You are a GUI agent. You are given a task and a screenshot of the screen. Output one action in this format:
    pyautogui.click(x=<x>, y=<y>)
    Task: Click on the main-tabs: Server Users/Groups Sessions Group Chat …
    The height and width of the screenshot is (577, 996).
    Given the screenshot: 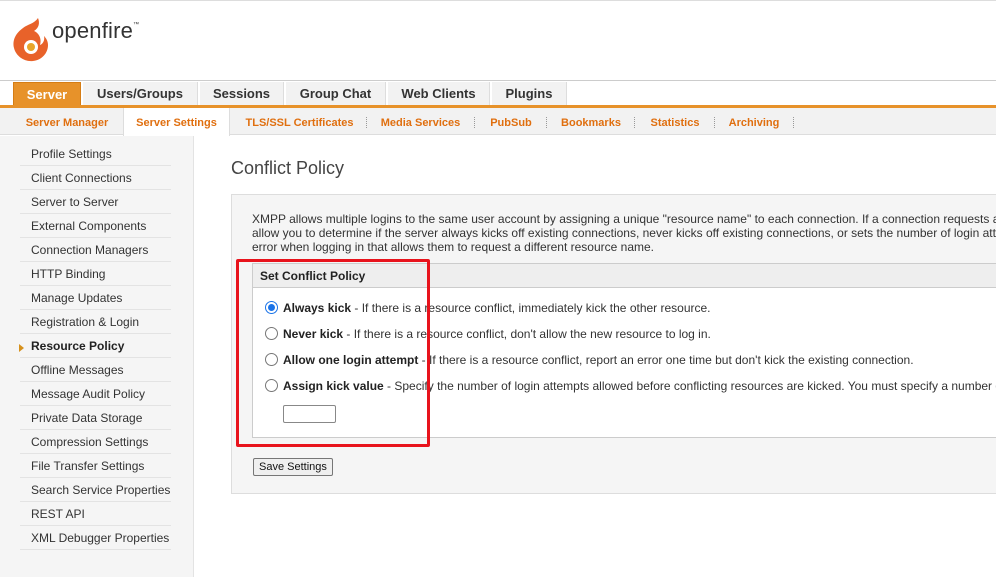 What is the action you would take?
    pyautogui.click(x=498, y=93)
    